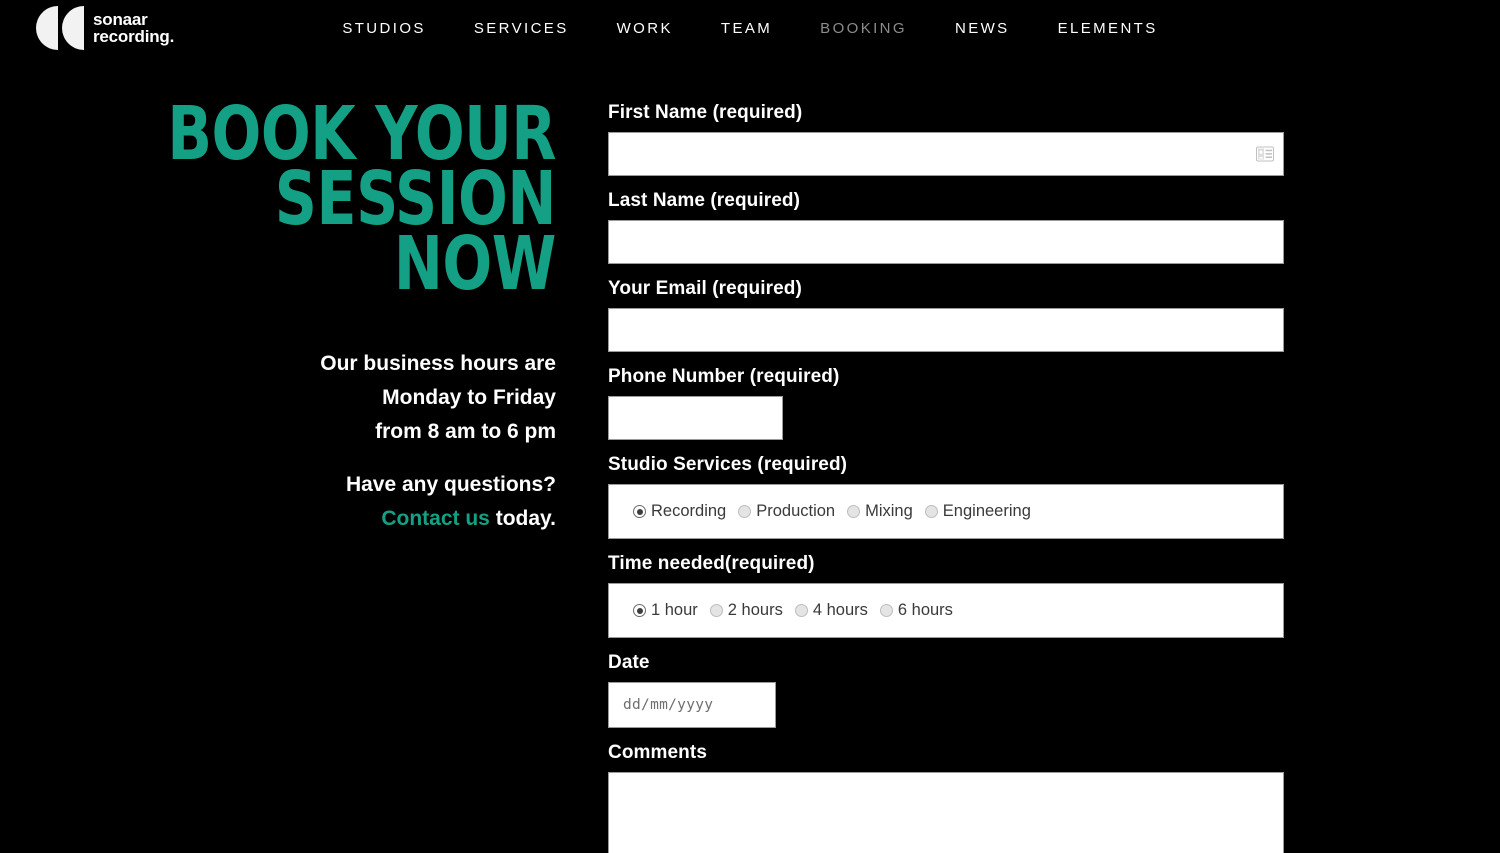 The width and height of the screenshot is (1500, 853). I want to click on date-label: Date, so click(629, 662).